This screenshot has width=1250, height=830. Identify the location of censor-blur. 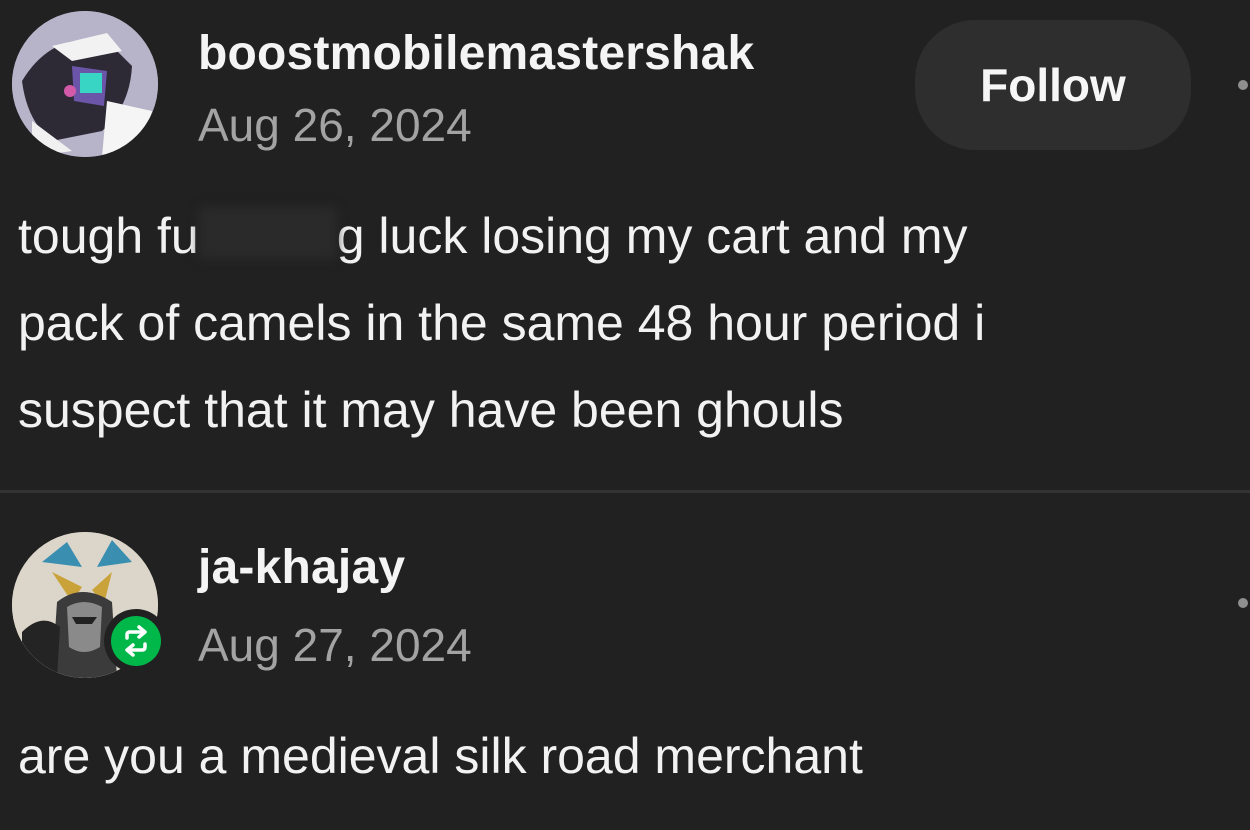
(267, 233).